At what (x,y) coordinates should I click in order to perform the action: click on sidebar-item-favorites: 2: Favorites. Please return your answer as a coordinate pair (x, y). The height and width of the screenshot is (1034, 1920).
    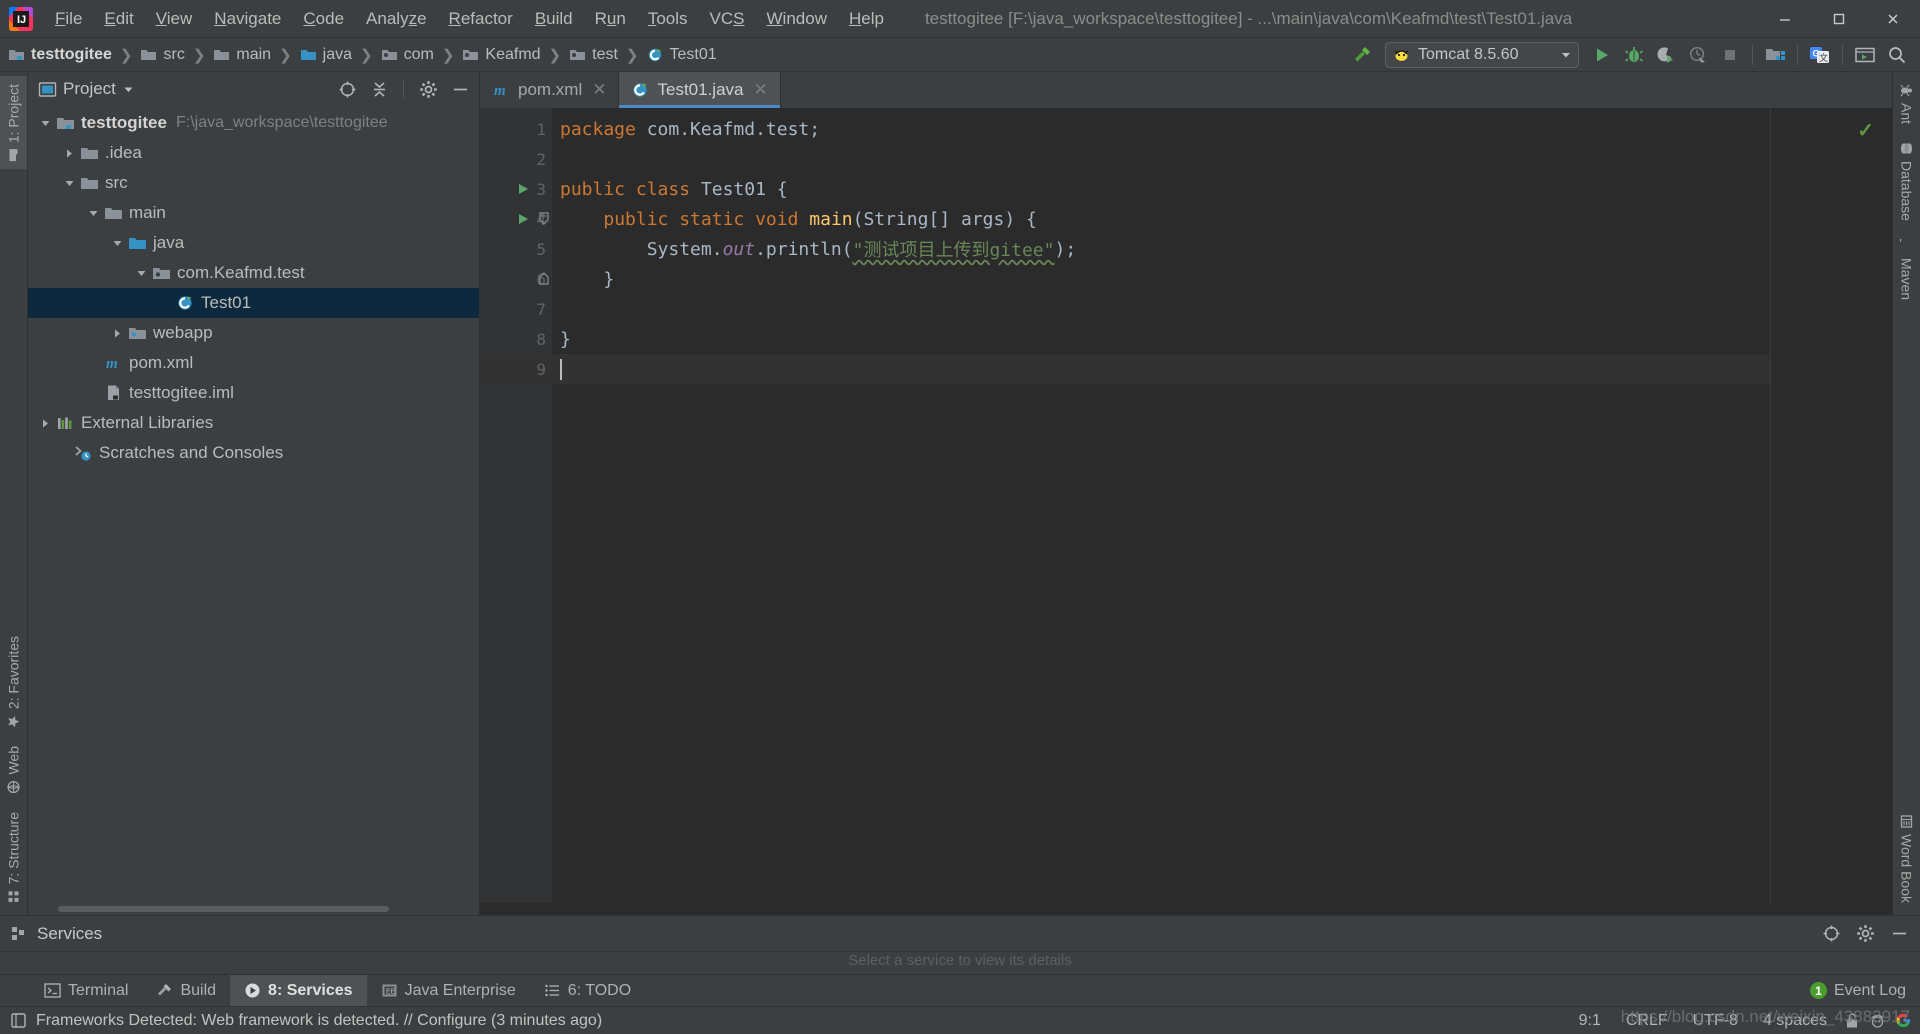
    Looking at the image, I should click on (13, 682).